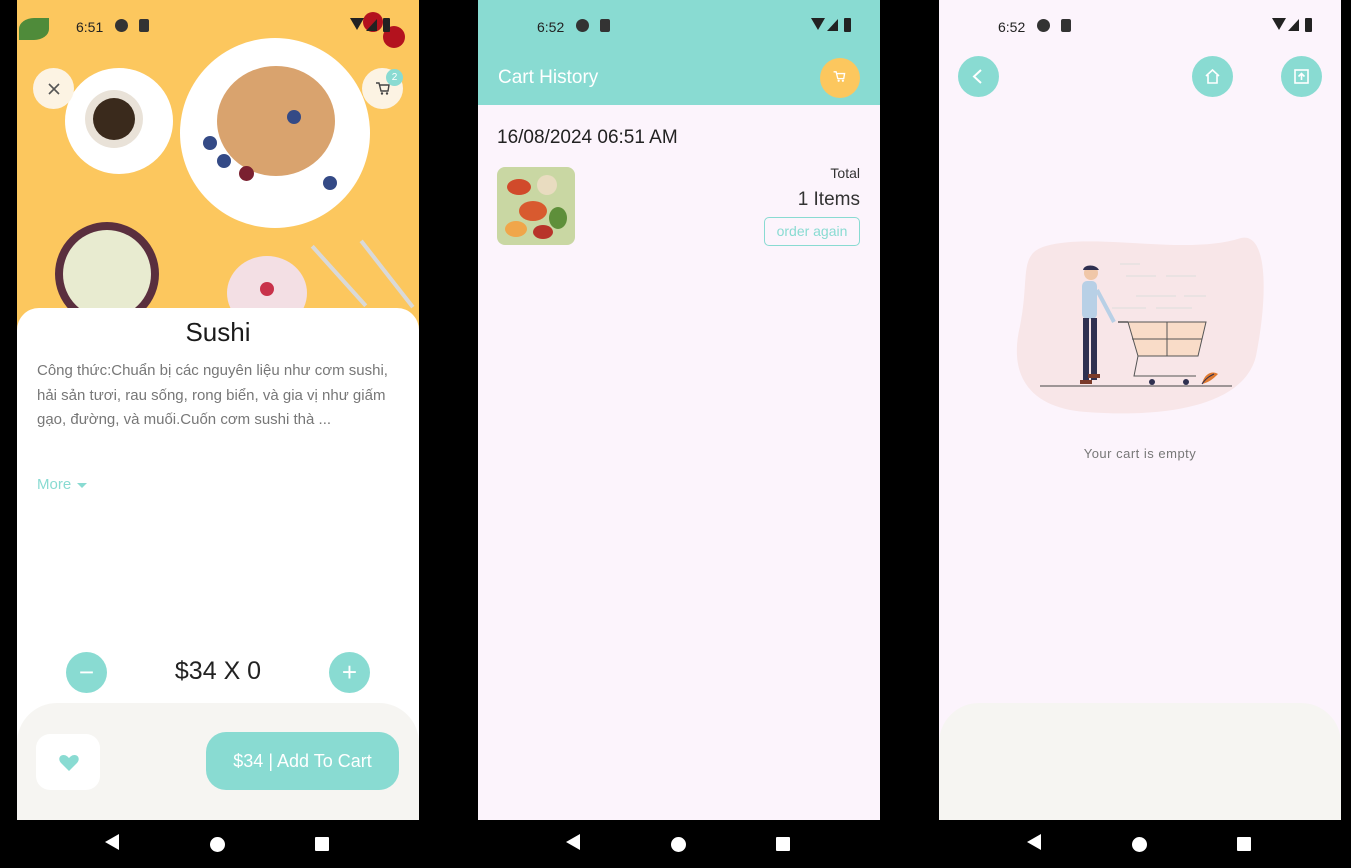 This screenshot has height=868, width=1351. Describe the element at coordinates (394, 77) in the screenshot. I see `cart-badge: 2` at that location.